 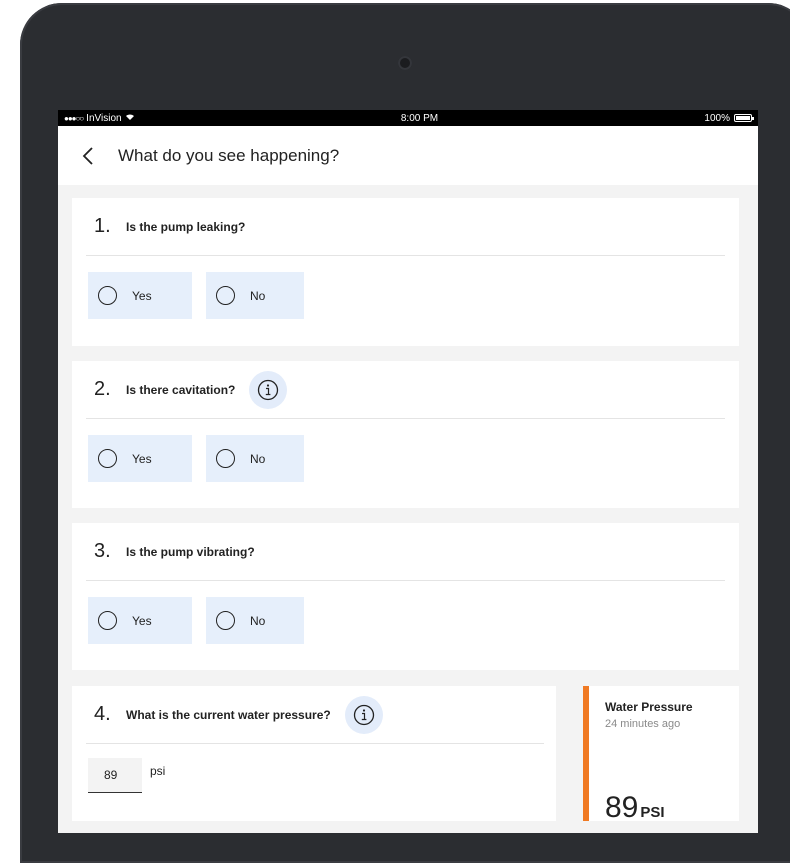 What do you see at coordinates (186, 226) in the screenshot?
I see `question-text: Is the pump leaking?` at bounding box center [186, 226].